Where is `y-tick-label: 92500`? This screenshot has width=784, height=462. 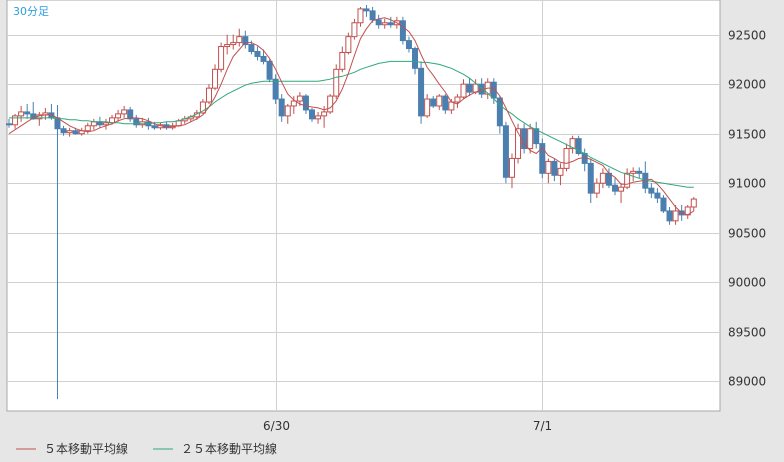
y-tick-label: 92500 is located at coordinates (747, 36).